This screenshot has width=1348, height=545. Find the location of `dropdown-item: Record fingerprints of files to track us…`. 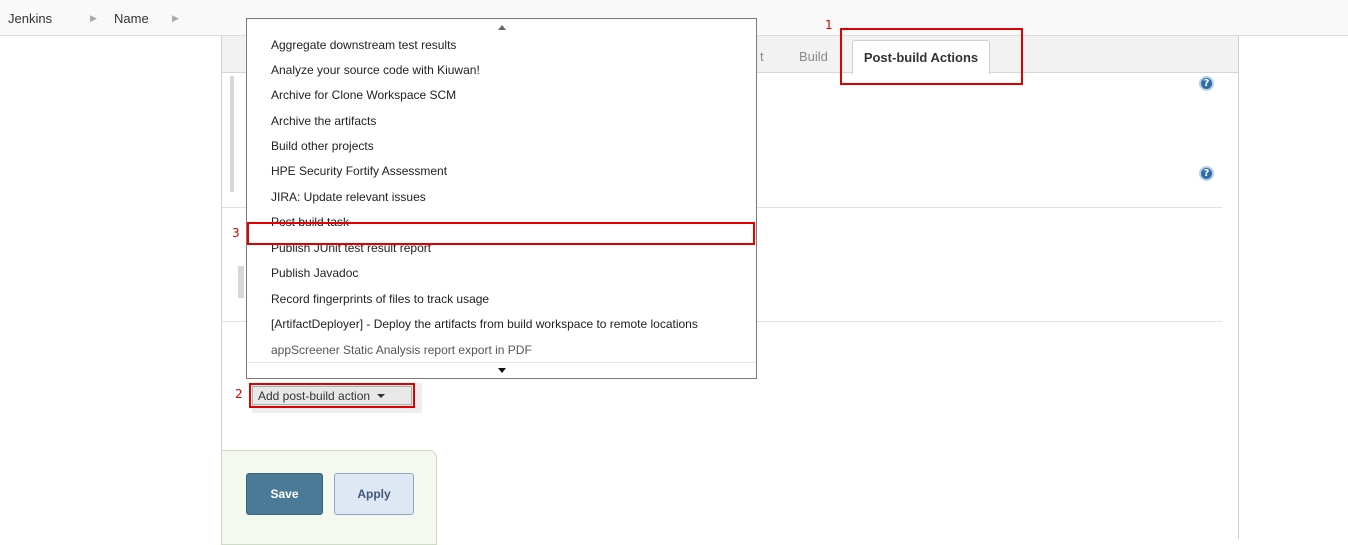

dropdown-item: Record fingerprints of files to track us… is located at coordinates (380, 299).